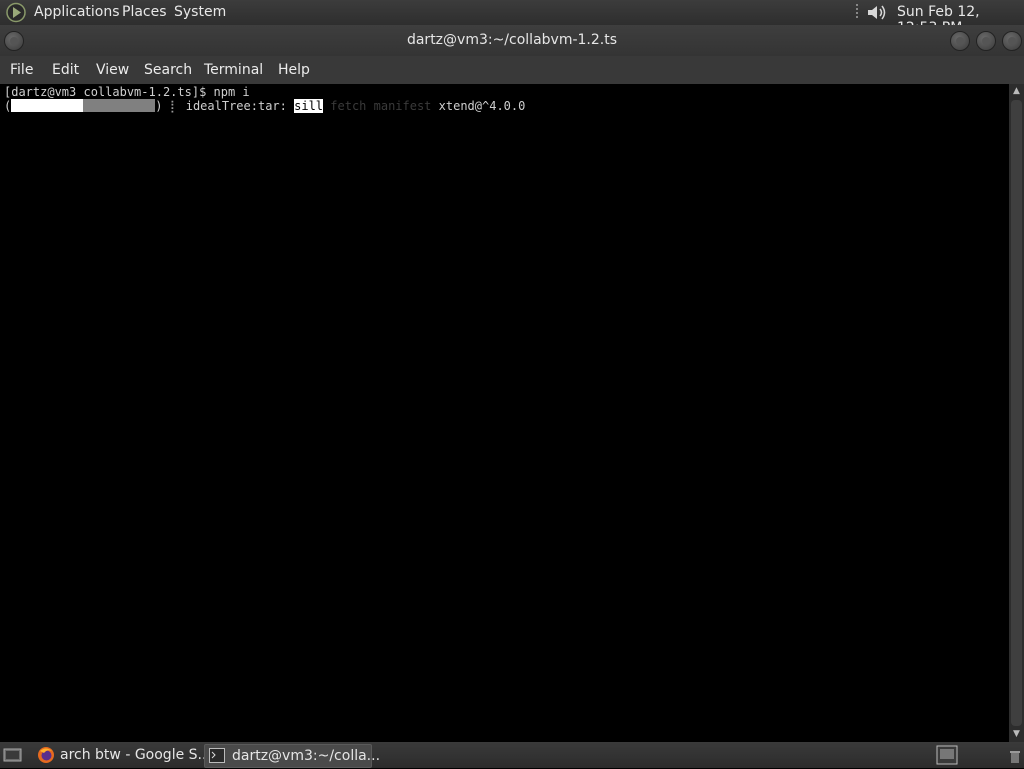 This screenshot has height=769, width=1024. What do you see at coordinates (1016, 92) in the screenshot?
I see `scroll-up-icon: ▲` at bounding box center [1016, 92].